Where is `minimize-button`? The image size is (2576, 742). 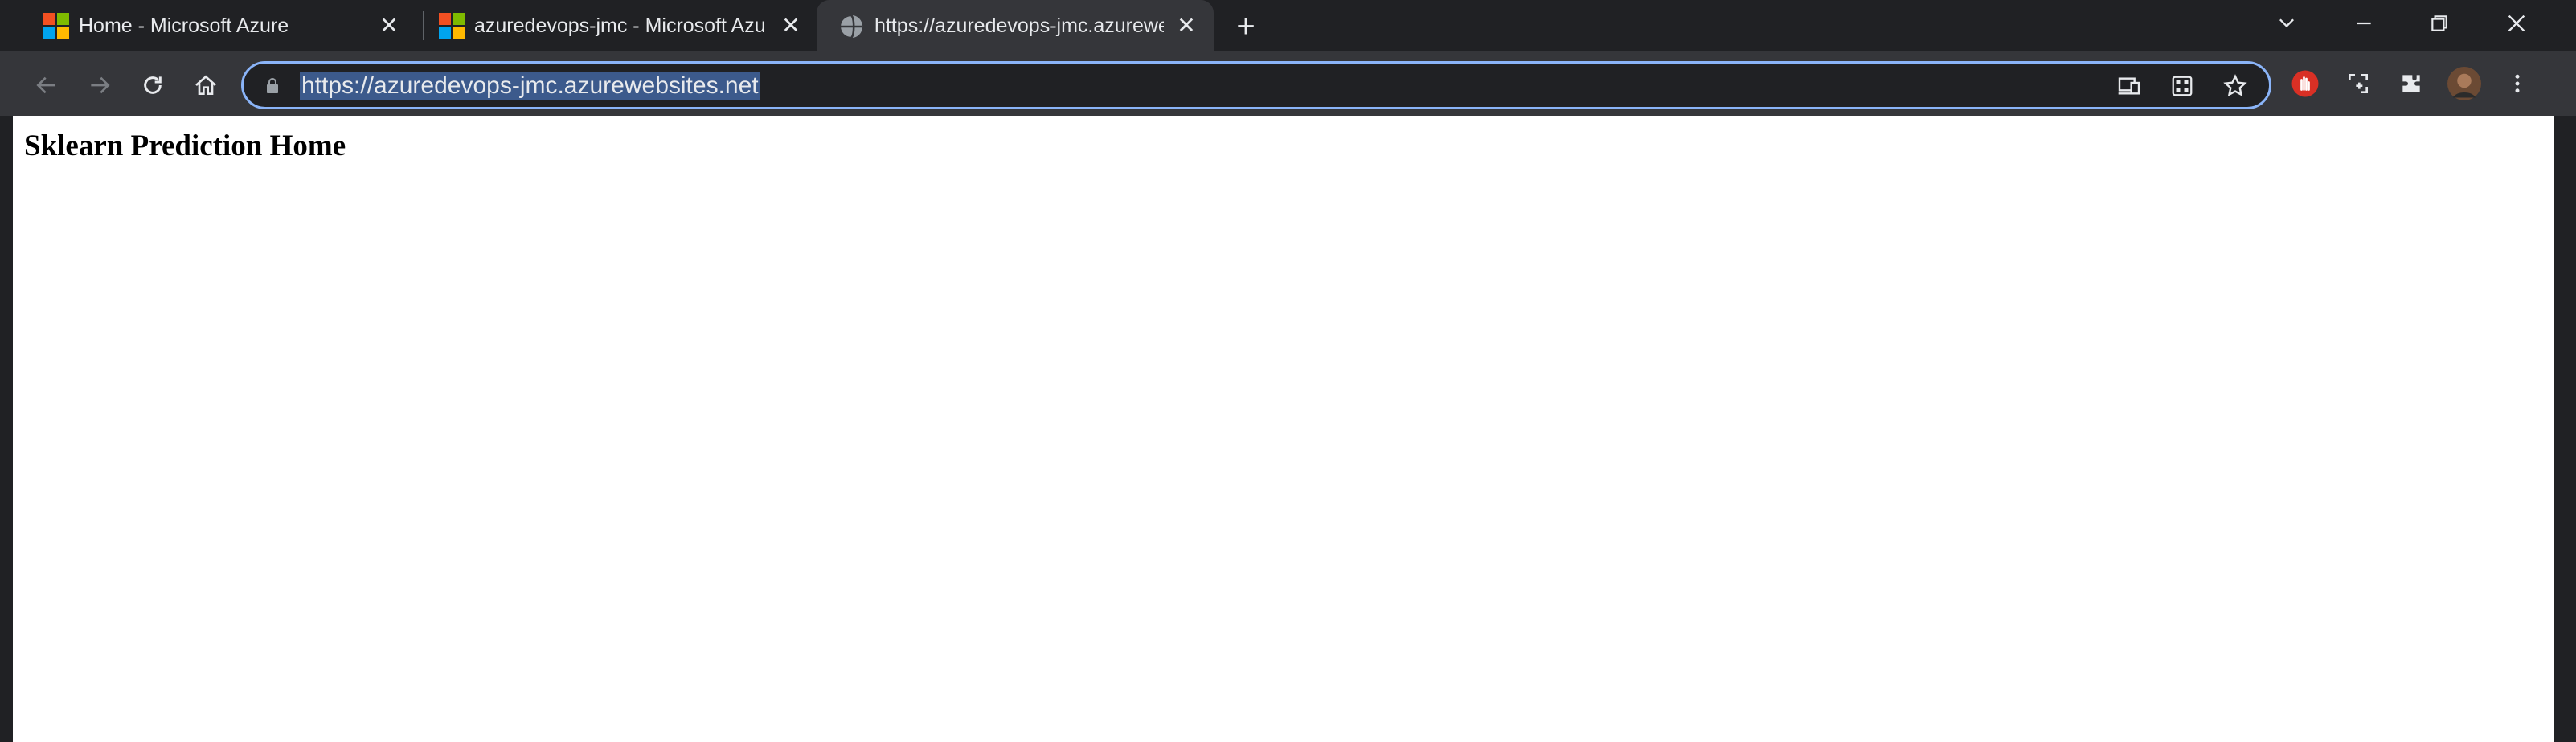
minimize-button is located at coordinates (2364, 24).